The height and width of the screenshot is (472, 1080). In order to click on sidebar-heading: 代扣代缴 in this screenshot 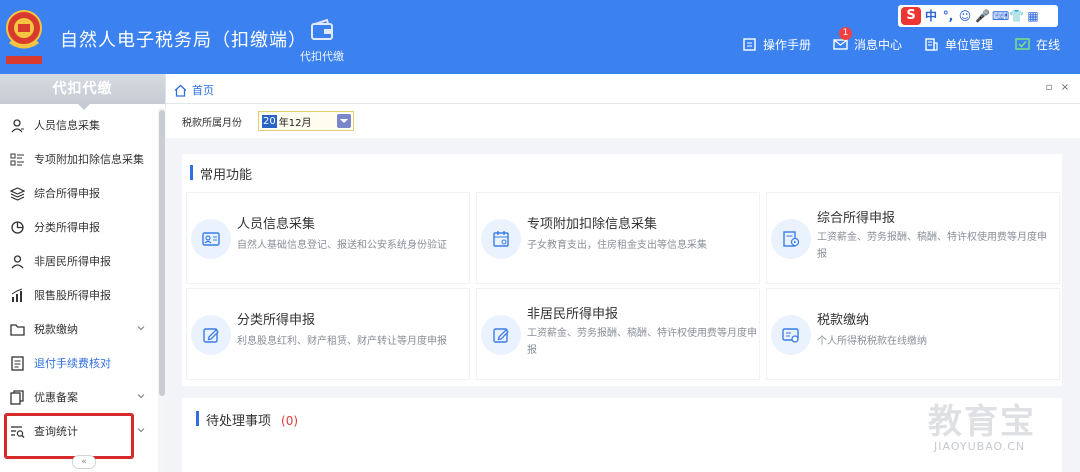, I will do `click(82, 92)`.